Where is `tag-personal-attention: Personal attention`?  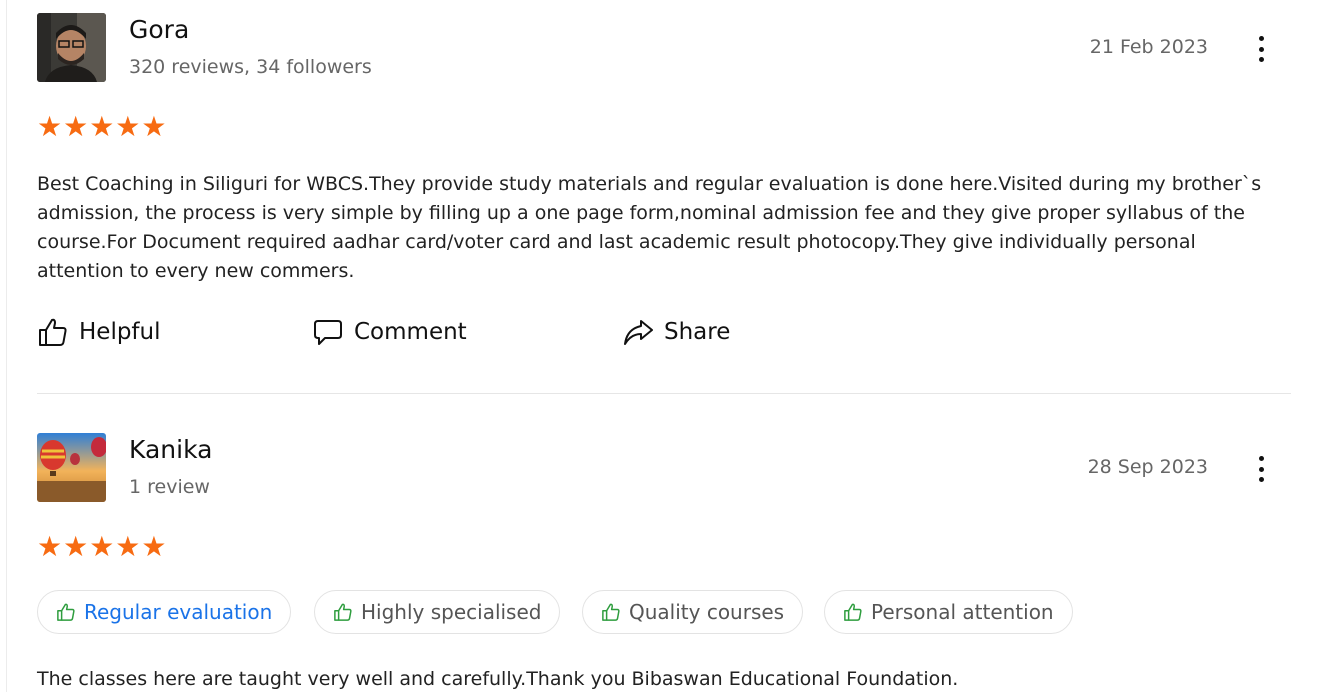 tag-personal-attention: Personal attention is located at coordinates (948, 612).